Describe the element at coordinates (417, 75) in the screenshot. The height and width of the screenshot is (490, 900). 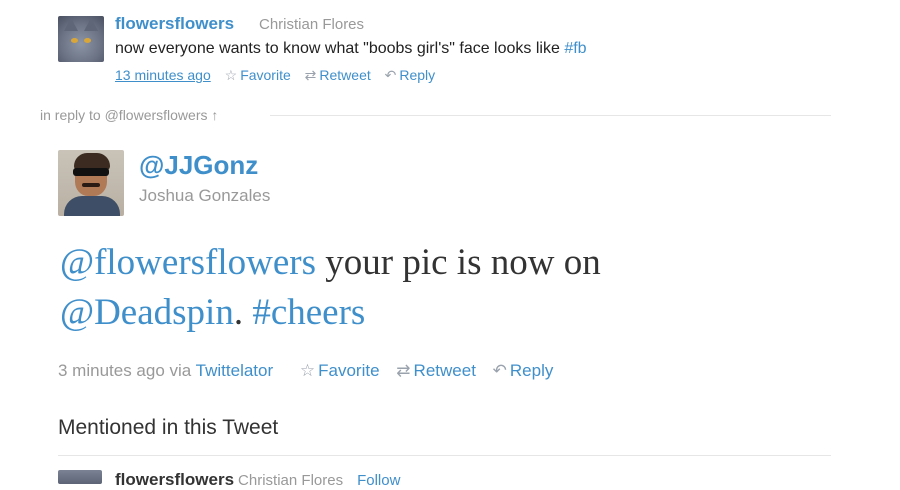
I see `reply-label: Reply` at that location.